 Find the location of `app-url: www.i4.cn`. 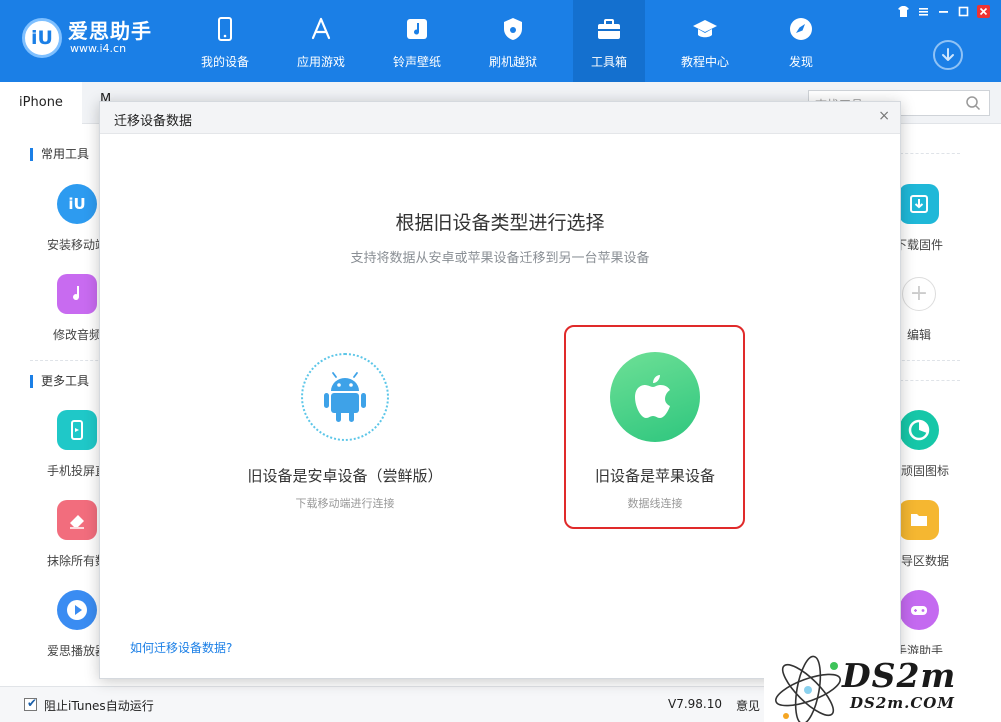

app-url: www.i4.cn is located at coordinates (98, 48).